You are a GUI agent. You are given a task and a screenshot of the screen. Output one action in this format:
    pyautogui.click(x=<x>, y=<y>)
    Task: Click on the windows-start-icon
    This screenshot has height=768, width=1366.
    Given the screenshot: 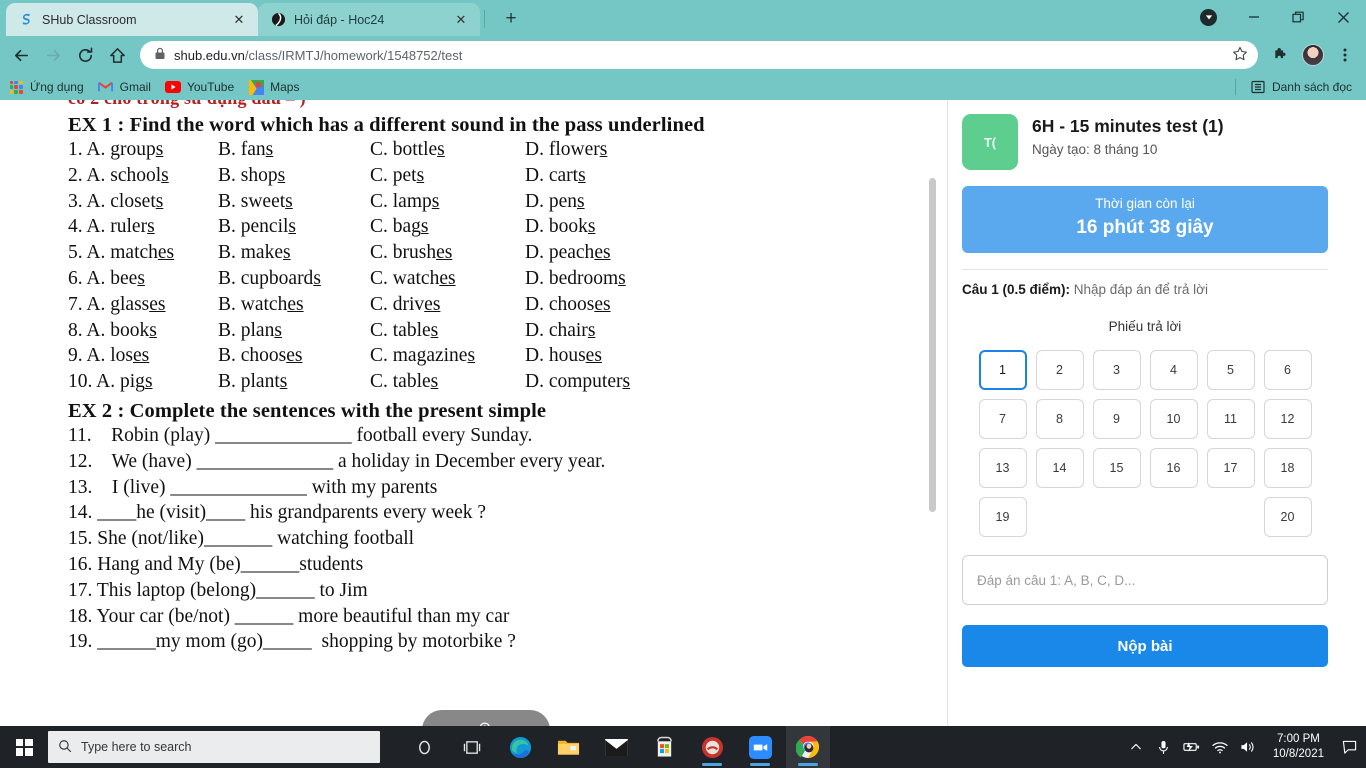 What is the action you would take?
    pyautogui.click(x=24, y=747)
    